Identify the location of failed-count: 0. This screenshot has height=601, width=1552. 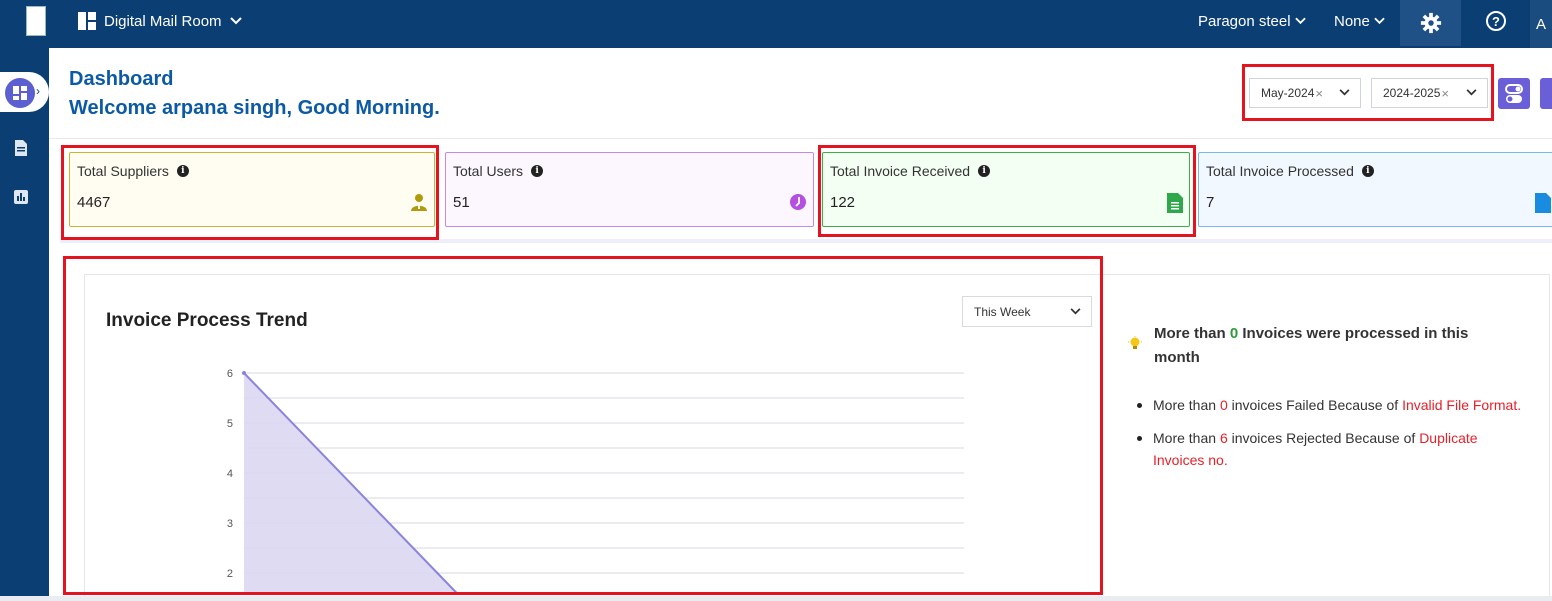
(1223, 405).